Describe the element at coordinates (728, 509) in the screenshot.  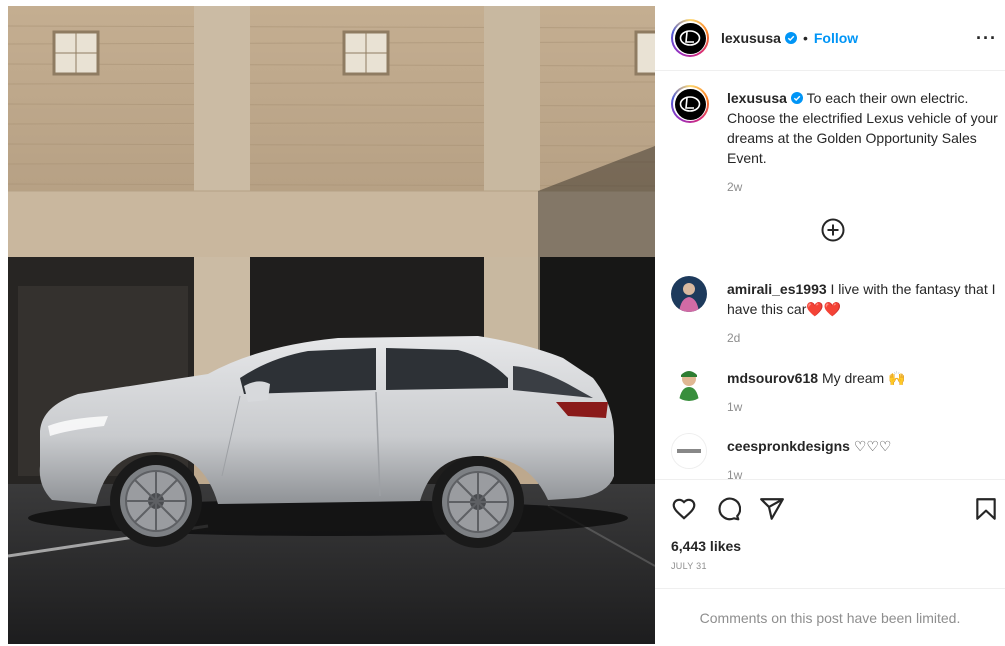
I see `comment-icon` at that location.